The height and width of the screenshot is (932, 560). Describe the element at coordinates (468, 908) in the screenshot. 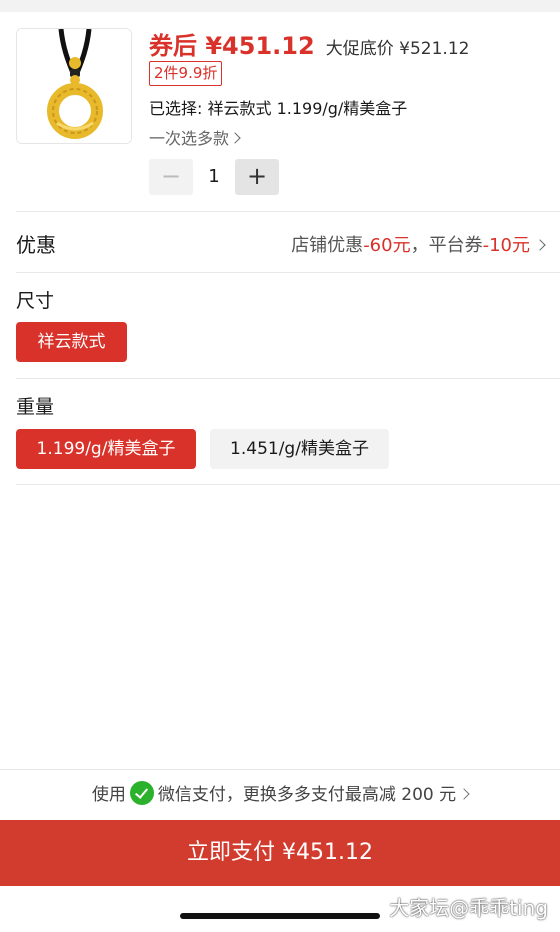

I see `watermark: 大家坛@乖乖ting` at that location.